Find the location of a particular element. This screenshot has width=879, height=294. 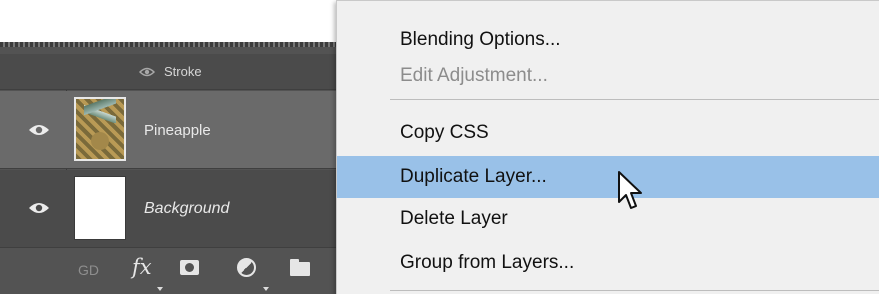

panel-drag-edge is located at coordinates (172, 44).